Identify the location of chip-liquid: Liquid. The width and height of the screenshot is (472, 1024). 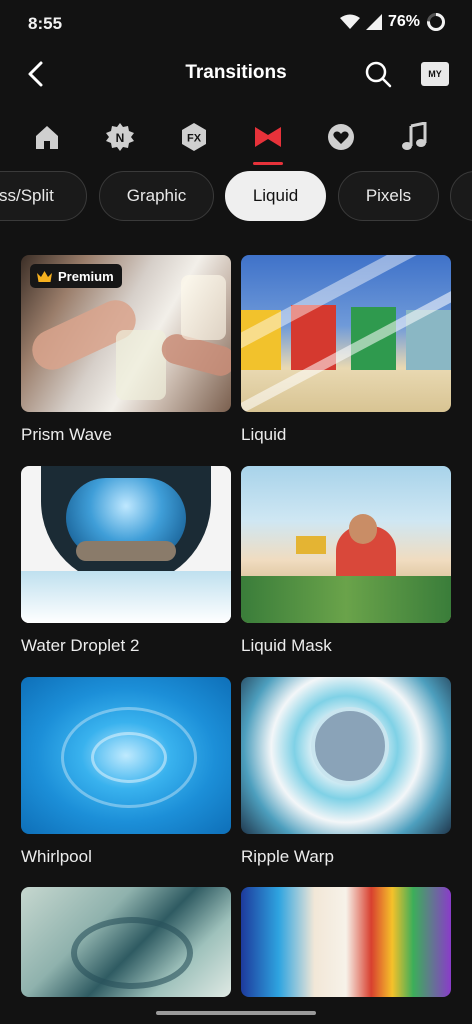
(275, 196).